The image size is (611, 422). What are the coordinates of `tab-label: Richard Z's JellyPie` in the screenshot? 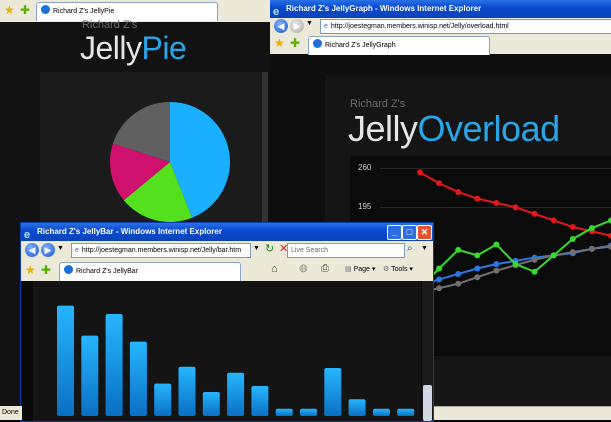 It's located at (84, 11).